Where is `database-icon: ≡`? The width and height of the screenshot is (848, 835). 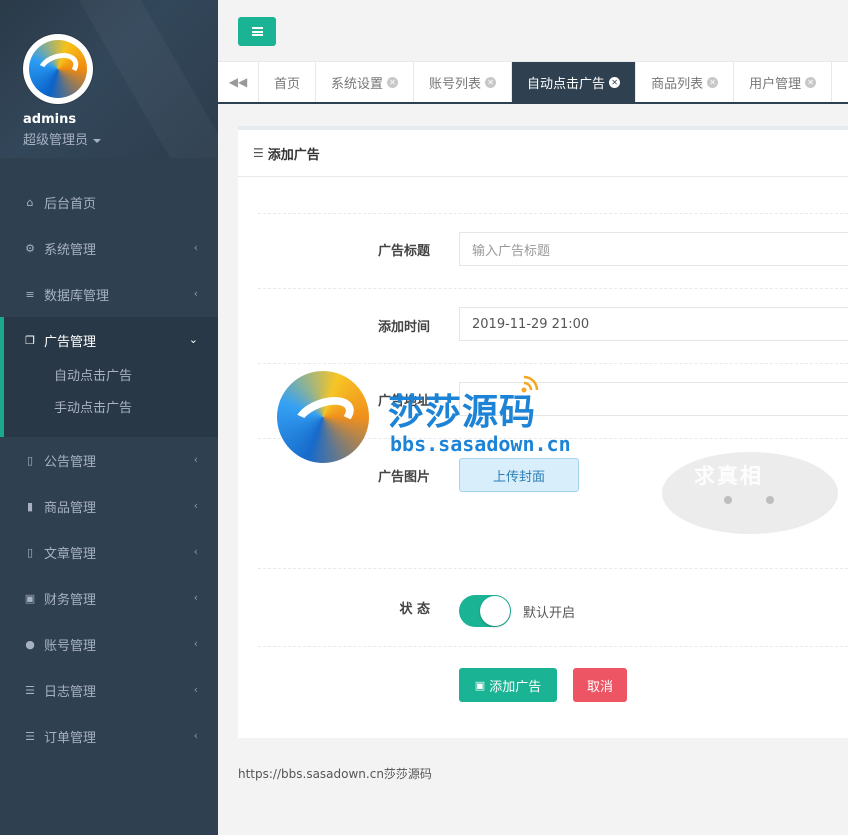
database-icon: ≡ is located at coordinates (30, 294).